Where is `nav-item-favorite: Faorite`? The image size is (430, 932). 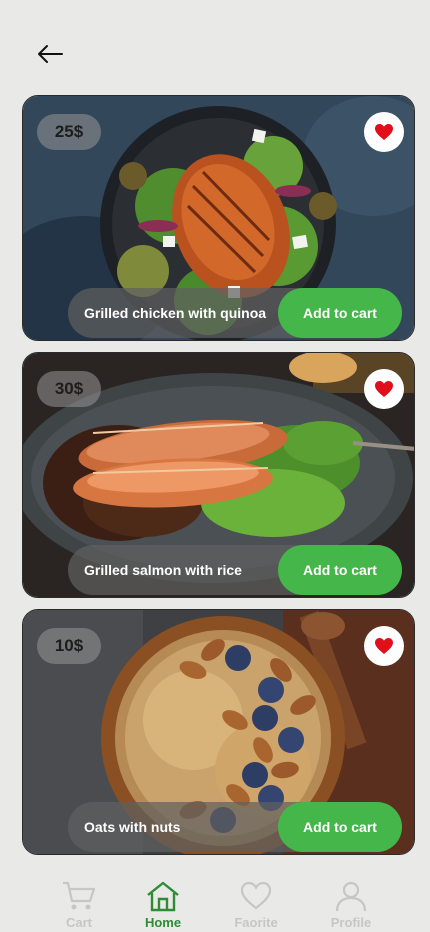
nav-item-favorite: Faorite is located at coordinates (256, 905).